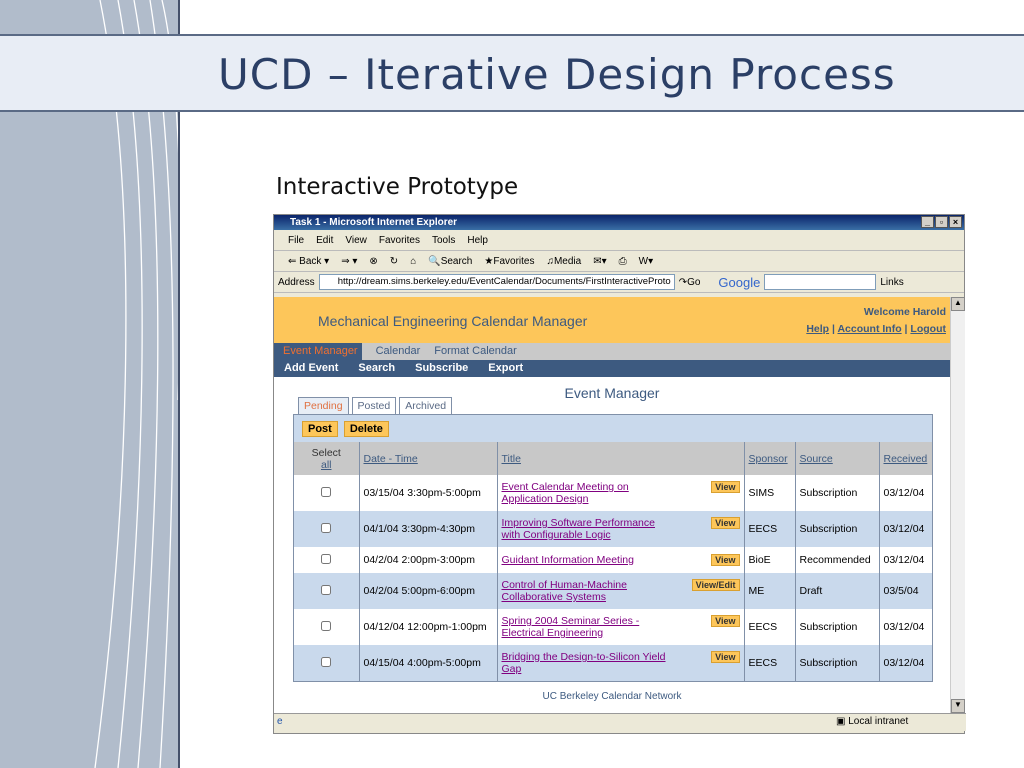  I want to click on nav-add-event: Add Event, so click(311, 368).